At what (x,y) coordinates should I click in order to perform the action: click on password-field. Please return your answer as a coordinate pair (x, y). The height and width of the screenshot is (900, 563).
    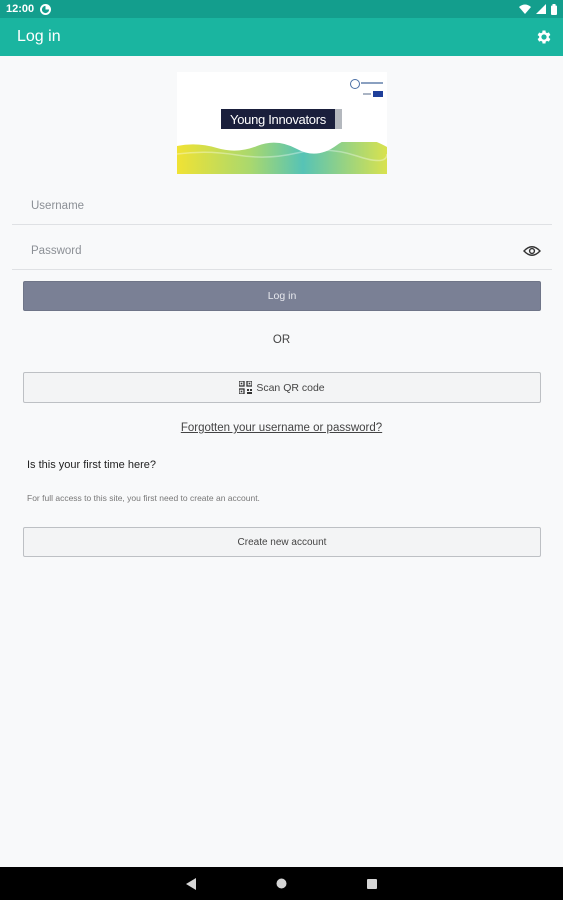
    Looking at the image, I should click on (282, 251).